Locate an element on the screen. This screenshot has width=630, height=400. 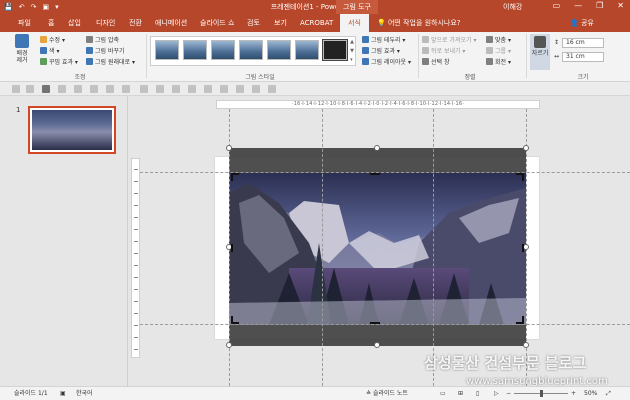
zoom-slider is located at coordinates (541, 393).